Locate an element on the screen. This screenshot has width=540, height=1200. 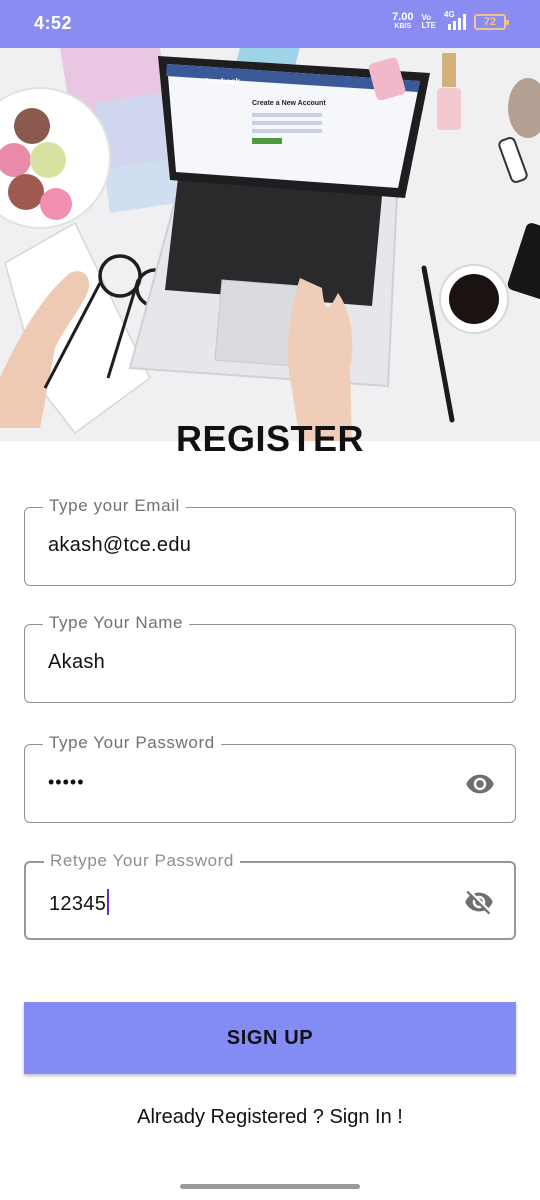
network-speed: 7.00 KB/S is located at coordinates (403, 21).